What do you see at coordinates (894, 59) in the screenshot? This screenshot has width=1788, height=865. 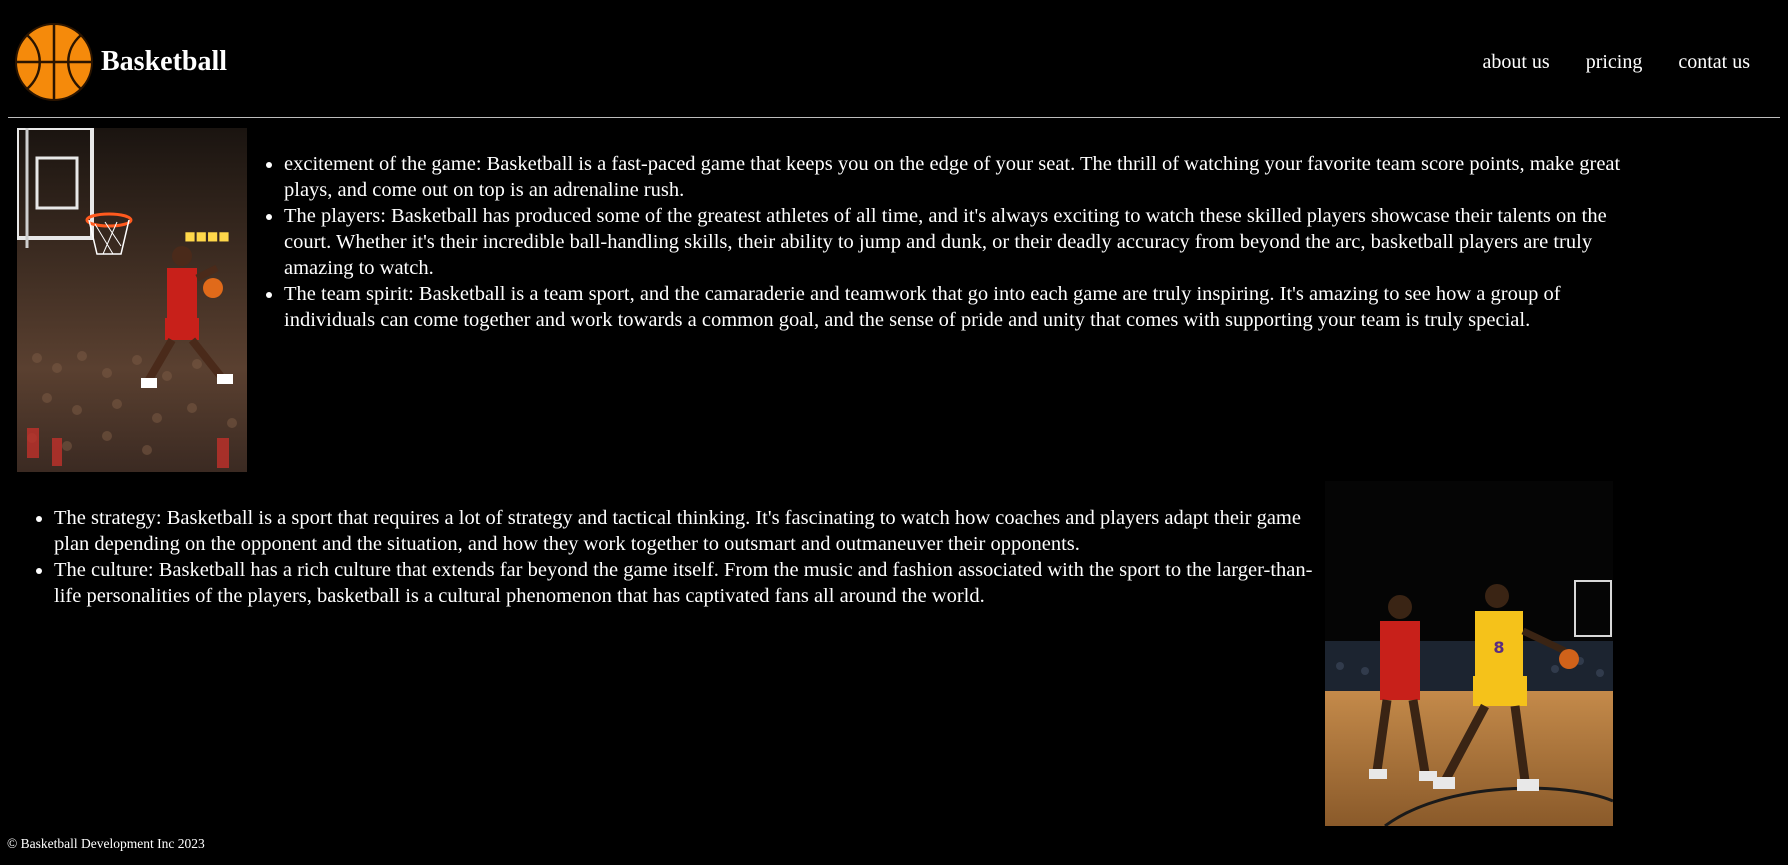 I see `site-header: Basketball about us pricing contat us` at bounding box center [894, 59].